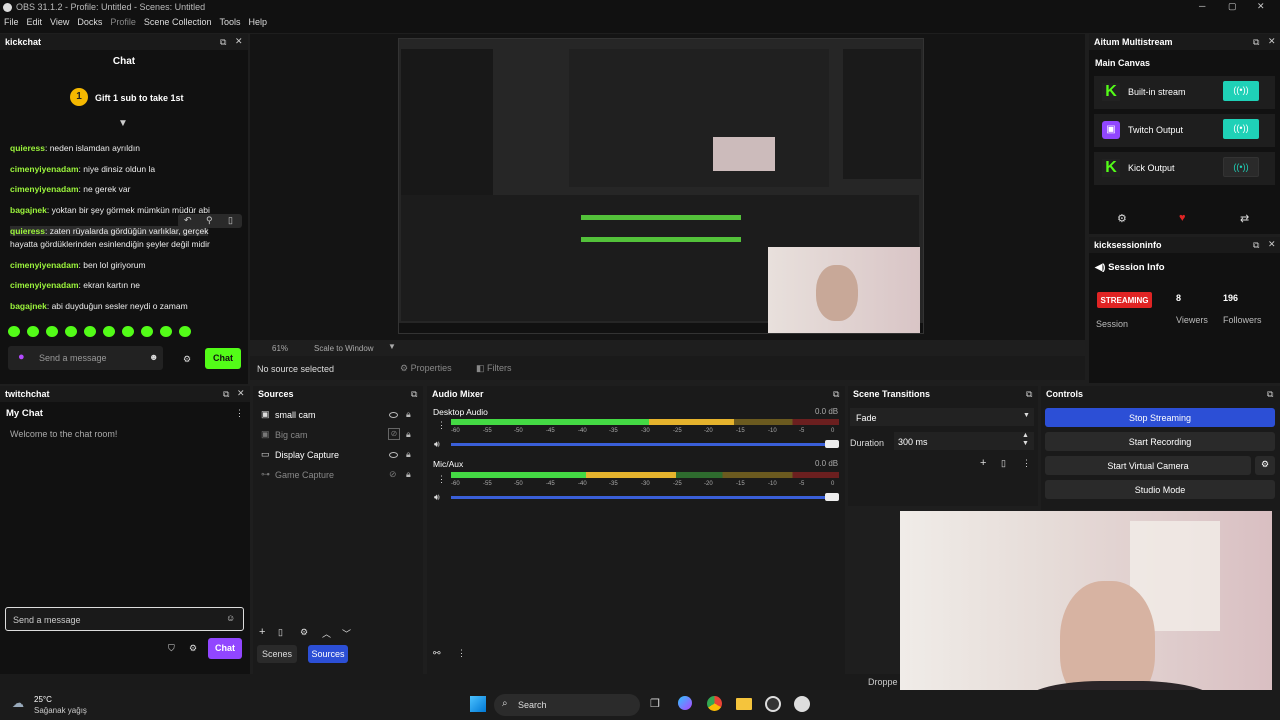 The height and width of the screenshot is (720, 1280). What do you see at coordinates (685, 703) in the screenshot?
I see `copilot-icon` at bounding box center [685, 703].